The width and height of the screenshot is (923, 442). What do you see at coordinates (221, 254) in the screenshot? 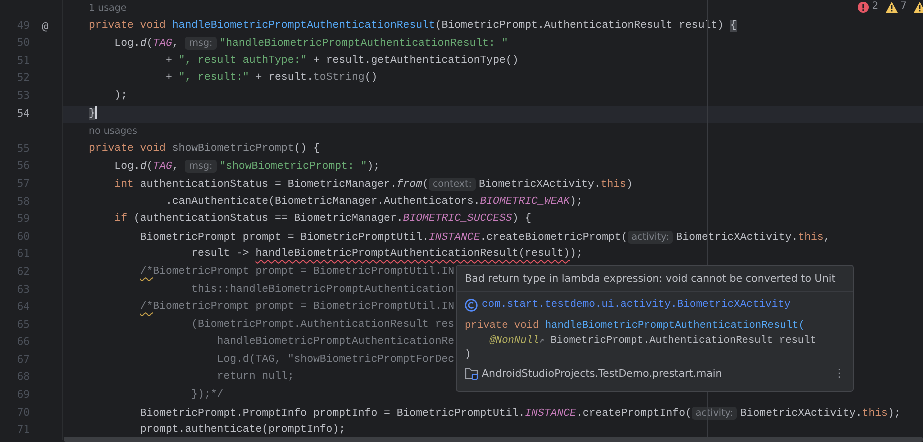
I see `code-text: result ->` at bounding box center [221, 254].